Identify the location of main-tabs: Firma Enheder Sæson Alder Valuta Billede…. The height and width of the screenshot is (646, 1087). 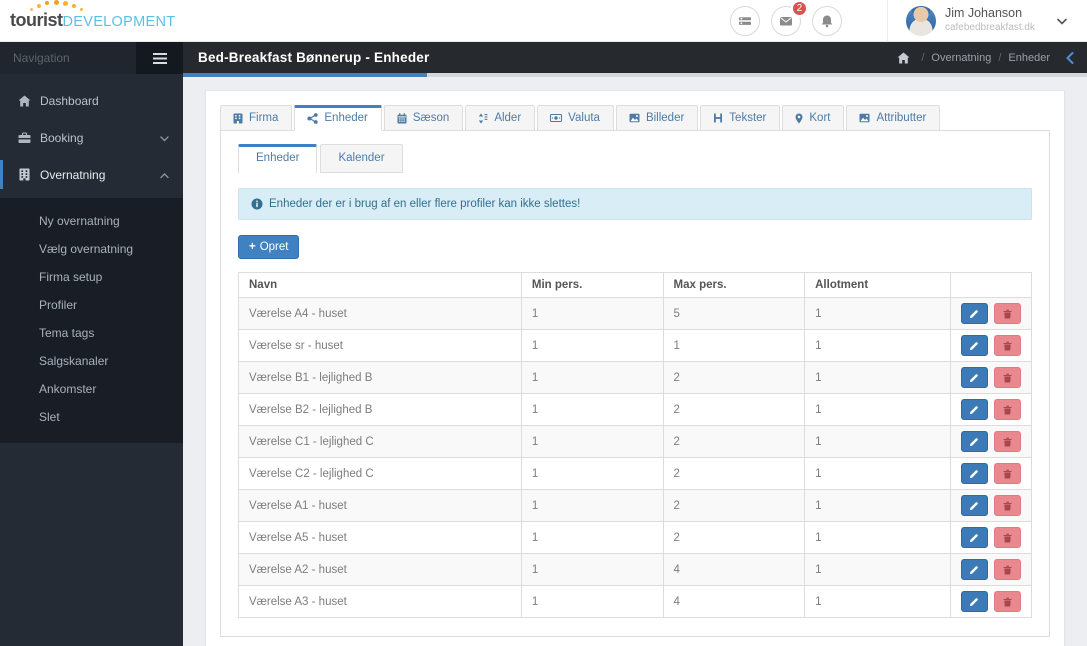
(635, 118).